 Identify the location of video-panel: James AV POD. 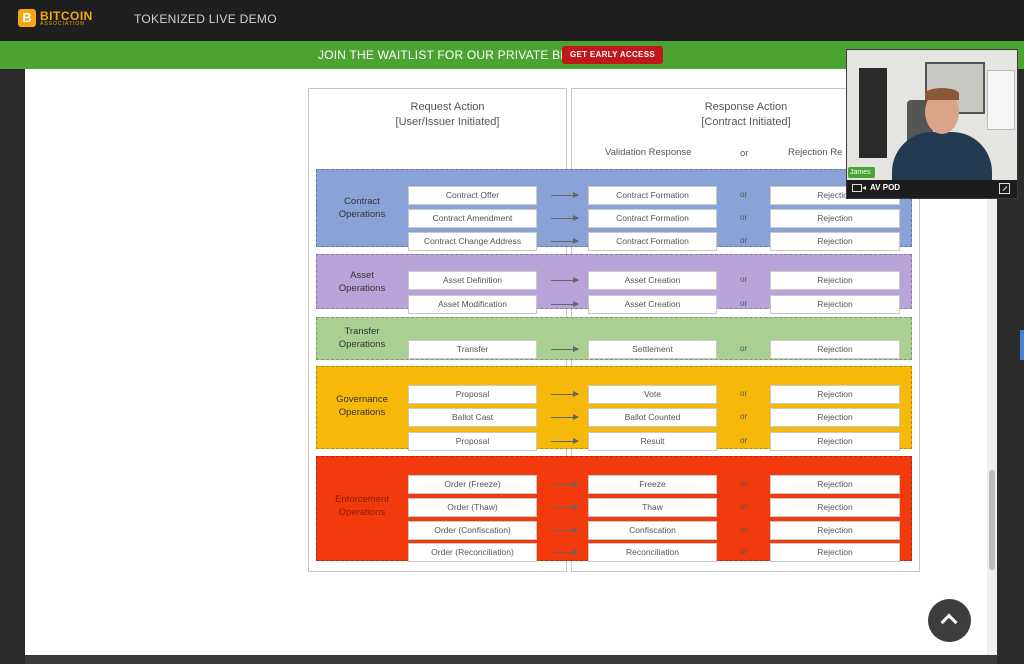
(932, 124).